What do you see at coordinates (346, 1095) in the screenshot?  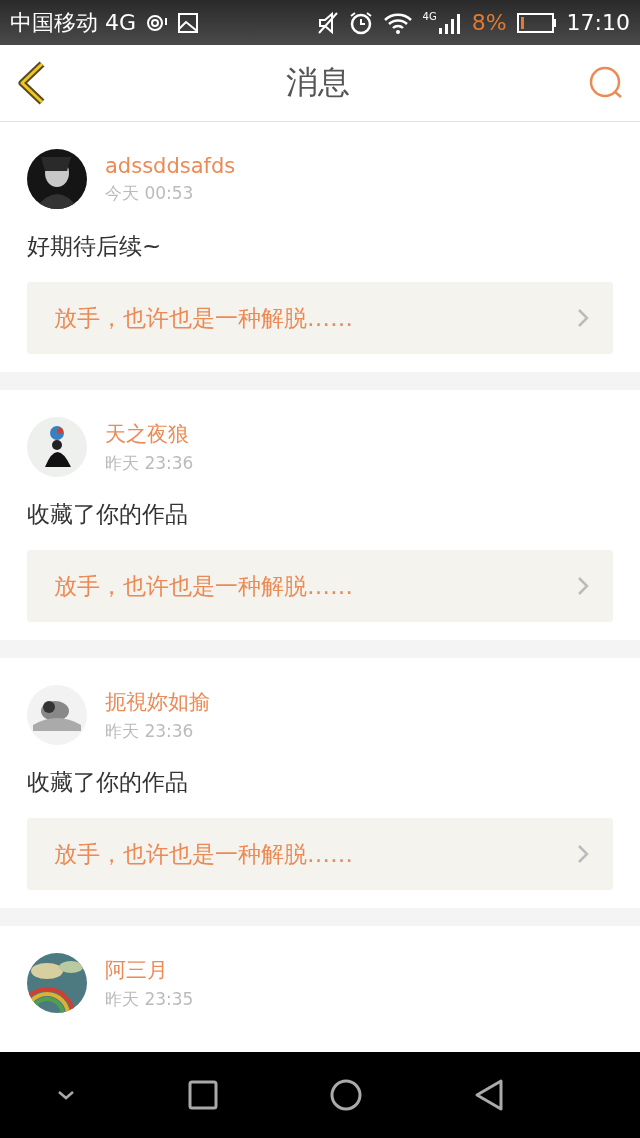 I see `home-icon` at bounding box center [346, 1095].